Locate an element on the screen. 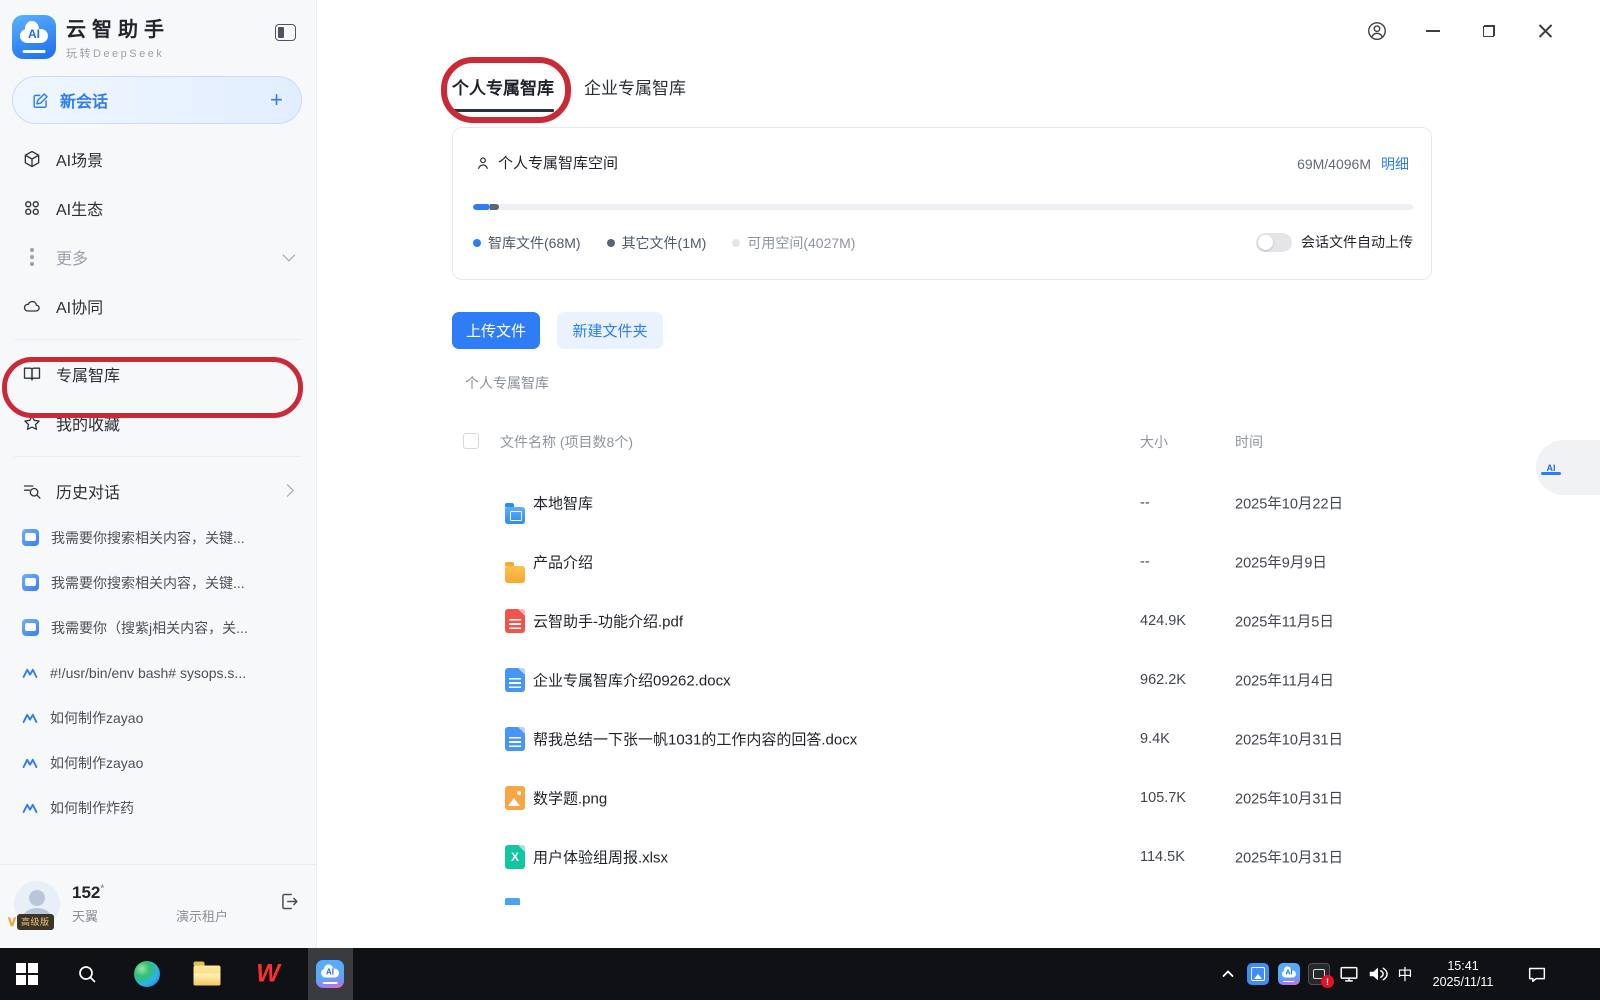  tab-enterprise-kb: 企业专属智库 is located at coordinates (635, 93).